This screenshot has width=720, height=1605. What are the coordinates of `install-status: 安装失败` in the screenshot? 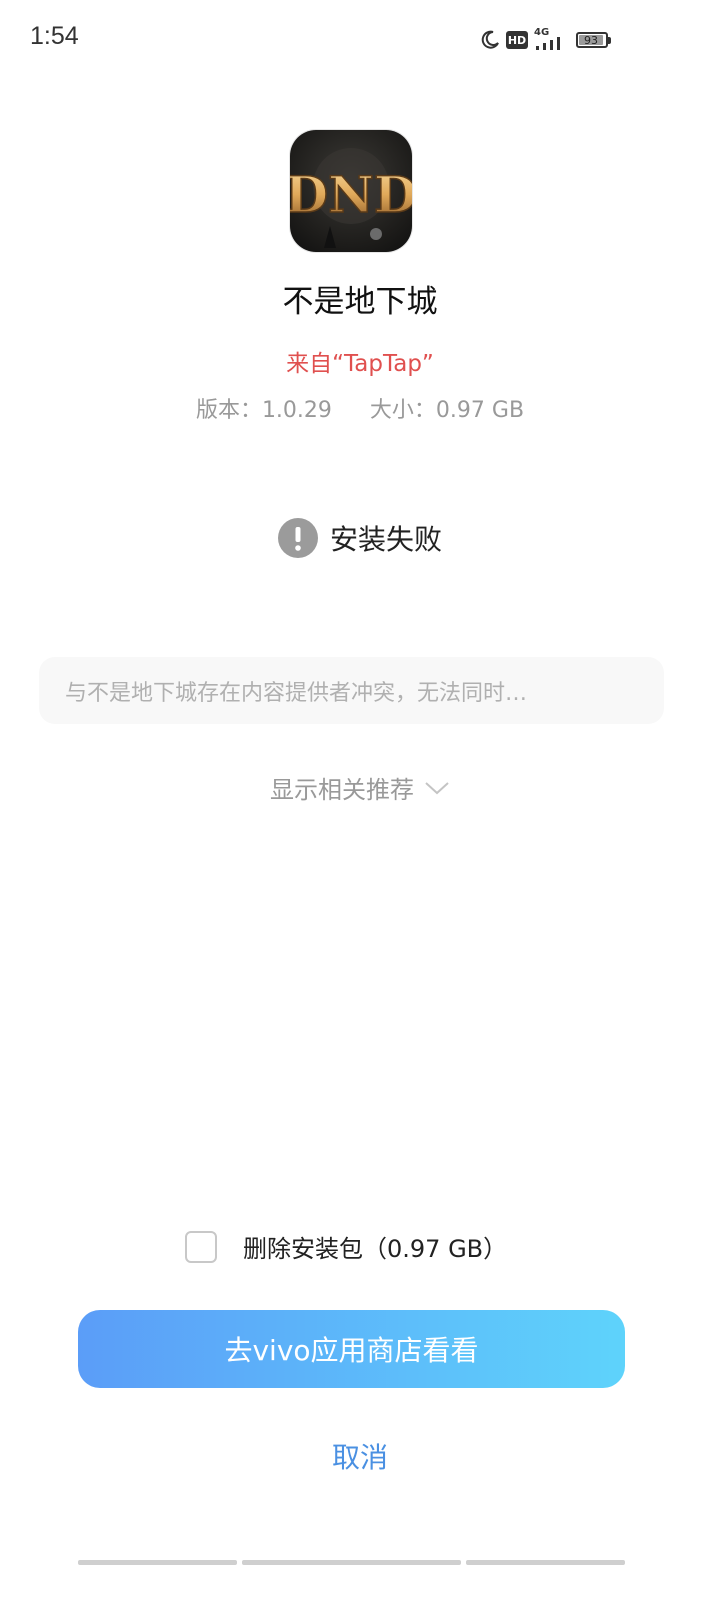 It's located at (360, 538).